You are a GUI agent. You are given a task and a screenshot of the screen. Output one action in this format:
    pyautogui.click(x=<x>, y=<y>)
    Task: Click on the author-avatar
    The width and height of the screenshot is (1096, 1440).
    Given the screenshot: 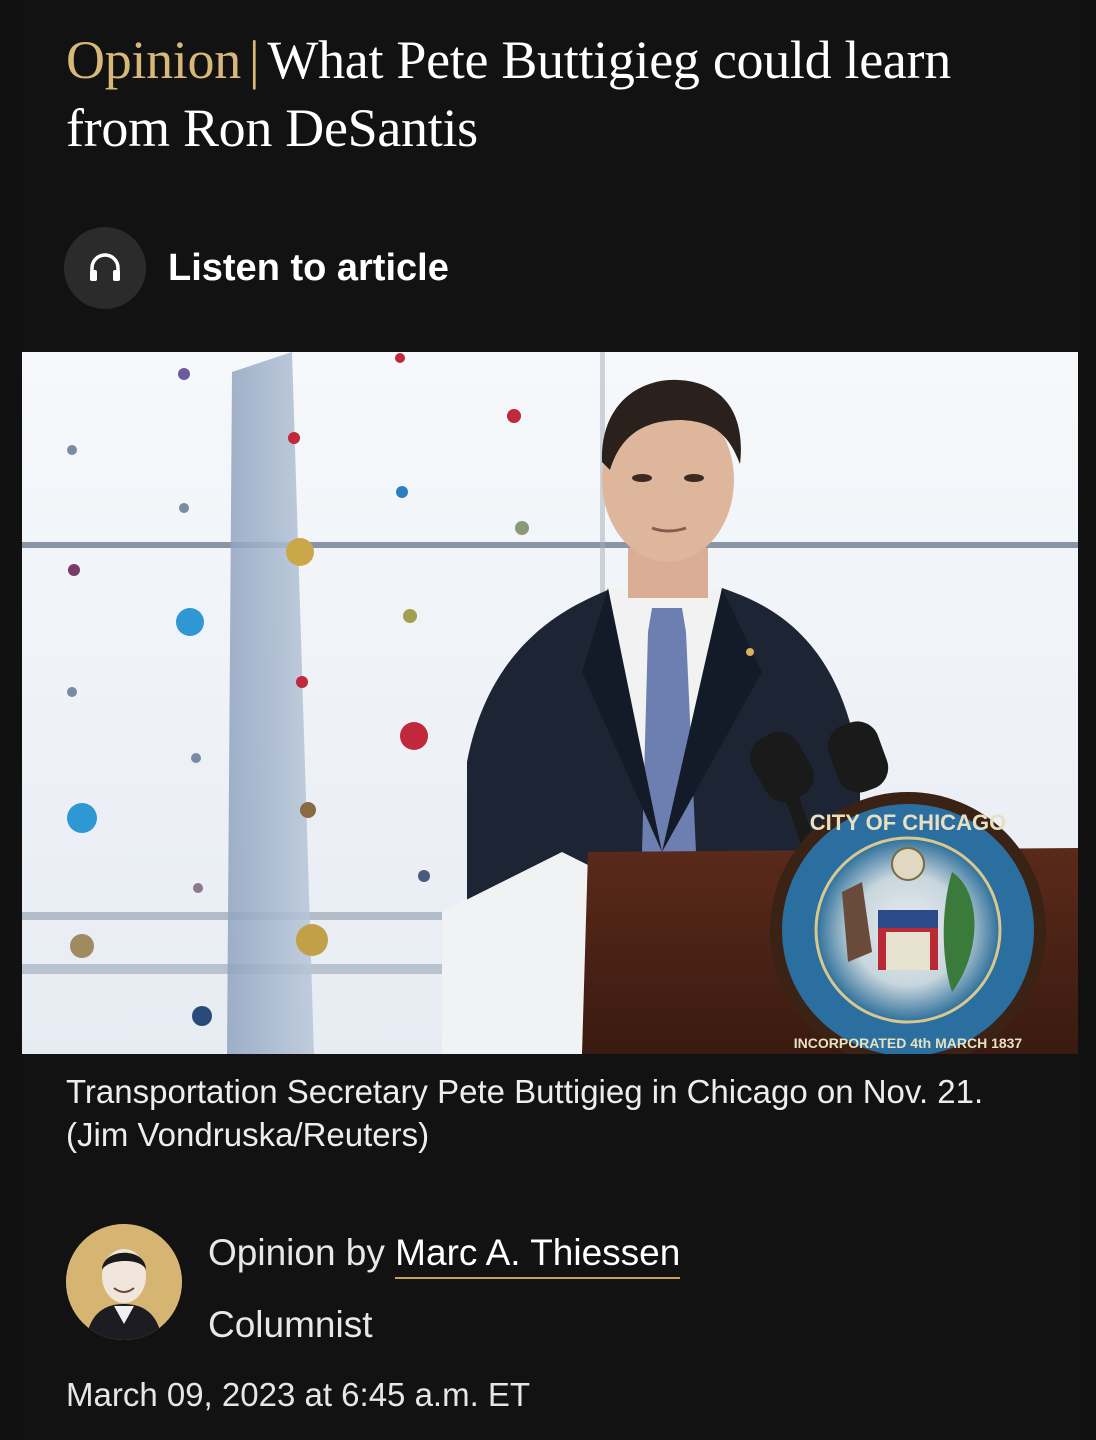 What is the action you would take?
    pyautogui.click(x=124, y=1282)
    